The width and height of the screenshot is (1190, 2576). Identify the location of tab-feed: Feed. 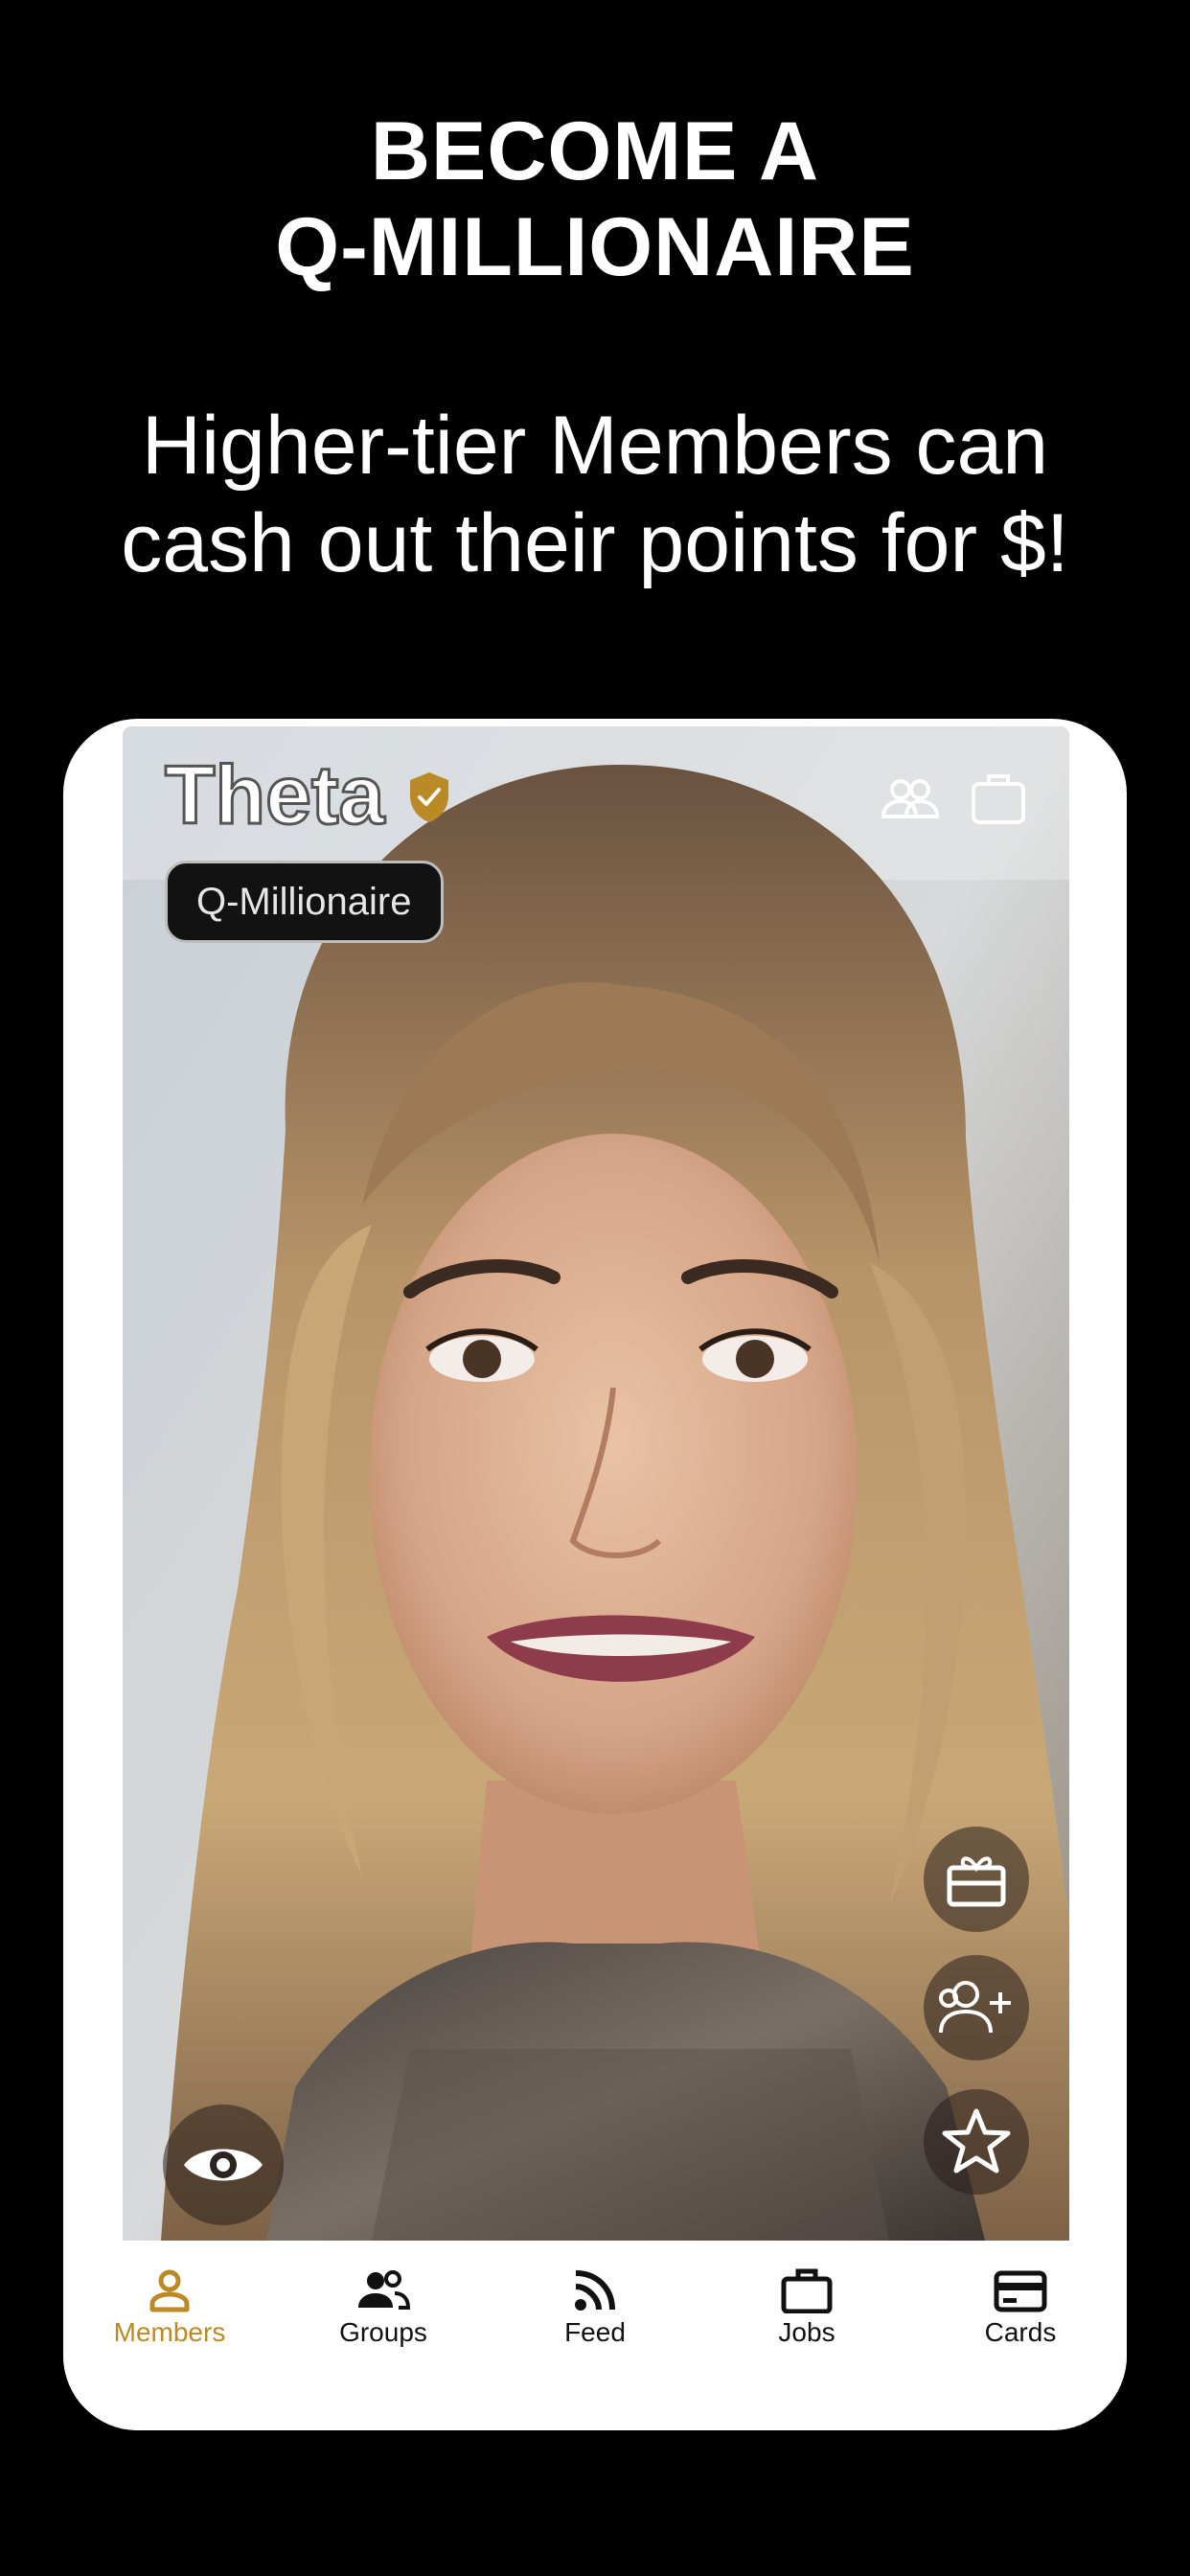
(595, 2324).